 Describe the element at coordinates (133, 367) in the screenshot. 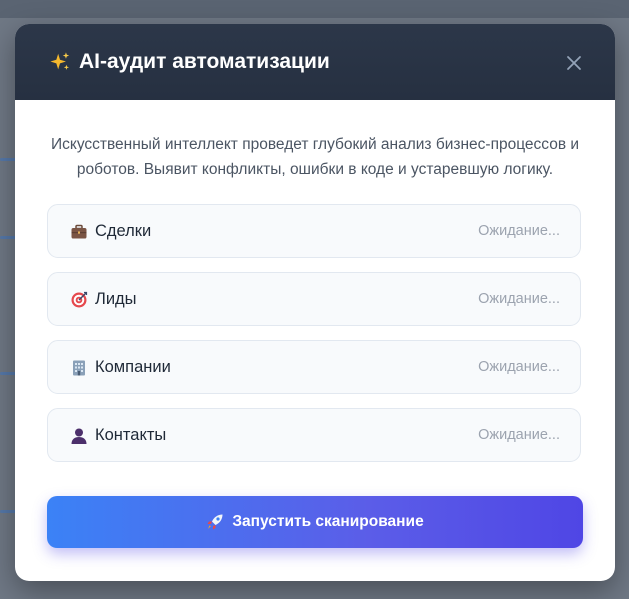

I see `entity-label: Компании` at that location.